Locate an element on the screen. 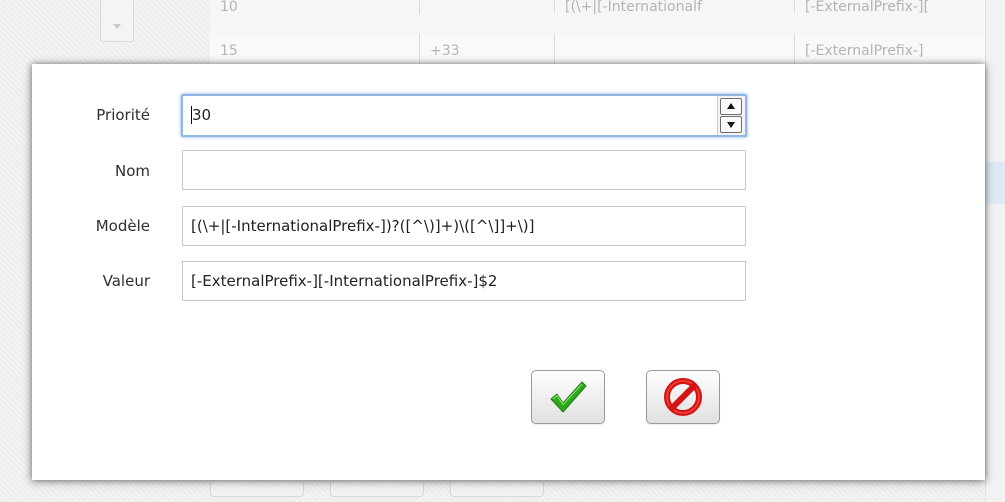  chevron-down-icon is located at coordinates (117, 26).